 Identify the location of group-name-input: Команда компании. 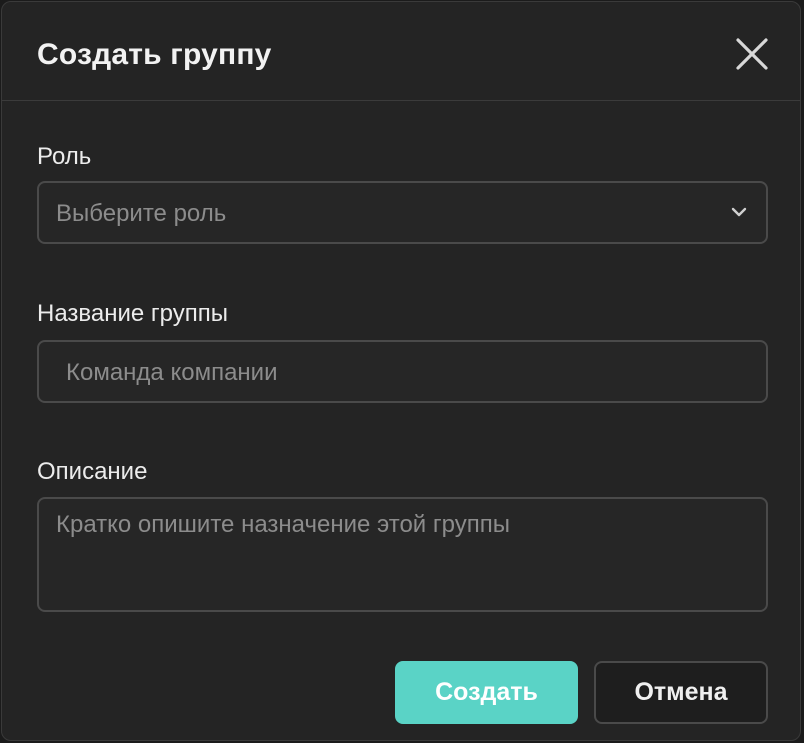
(402, 371).